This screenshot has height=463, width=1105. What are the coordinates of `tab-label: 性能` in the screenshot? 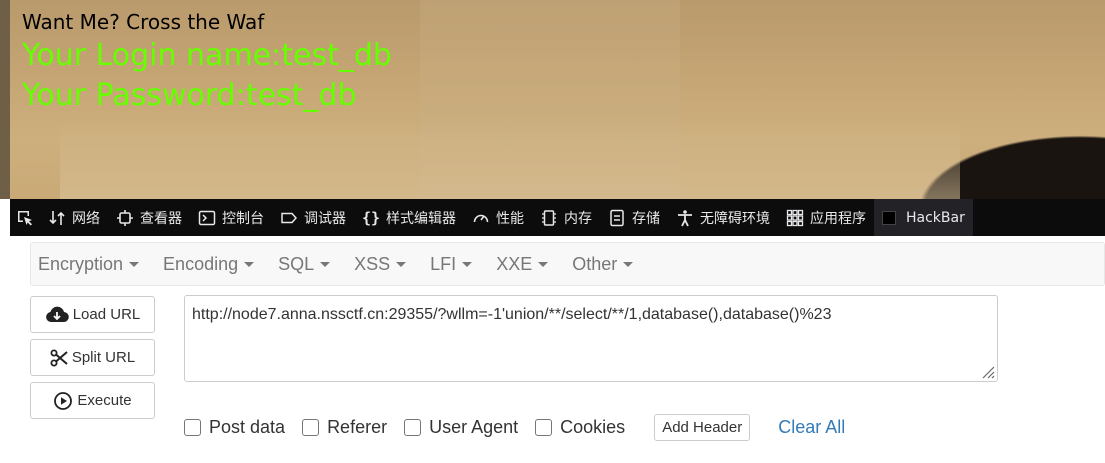 It's located at (510, 218).